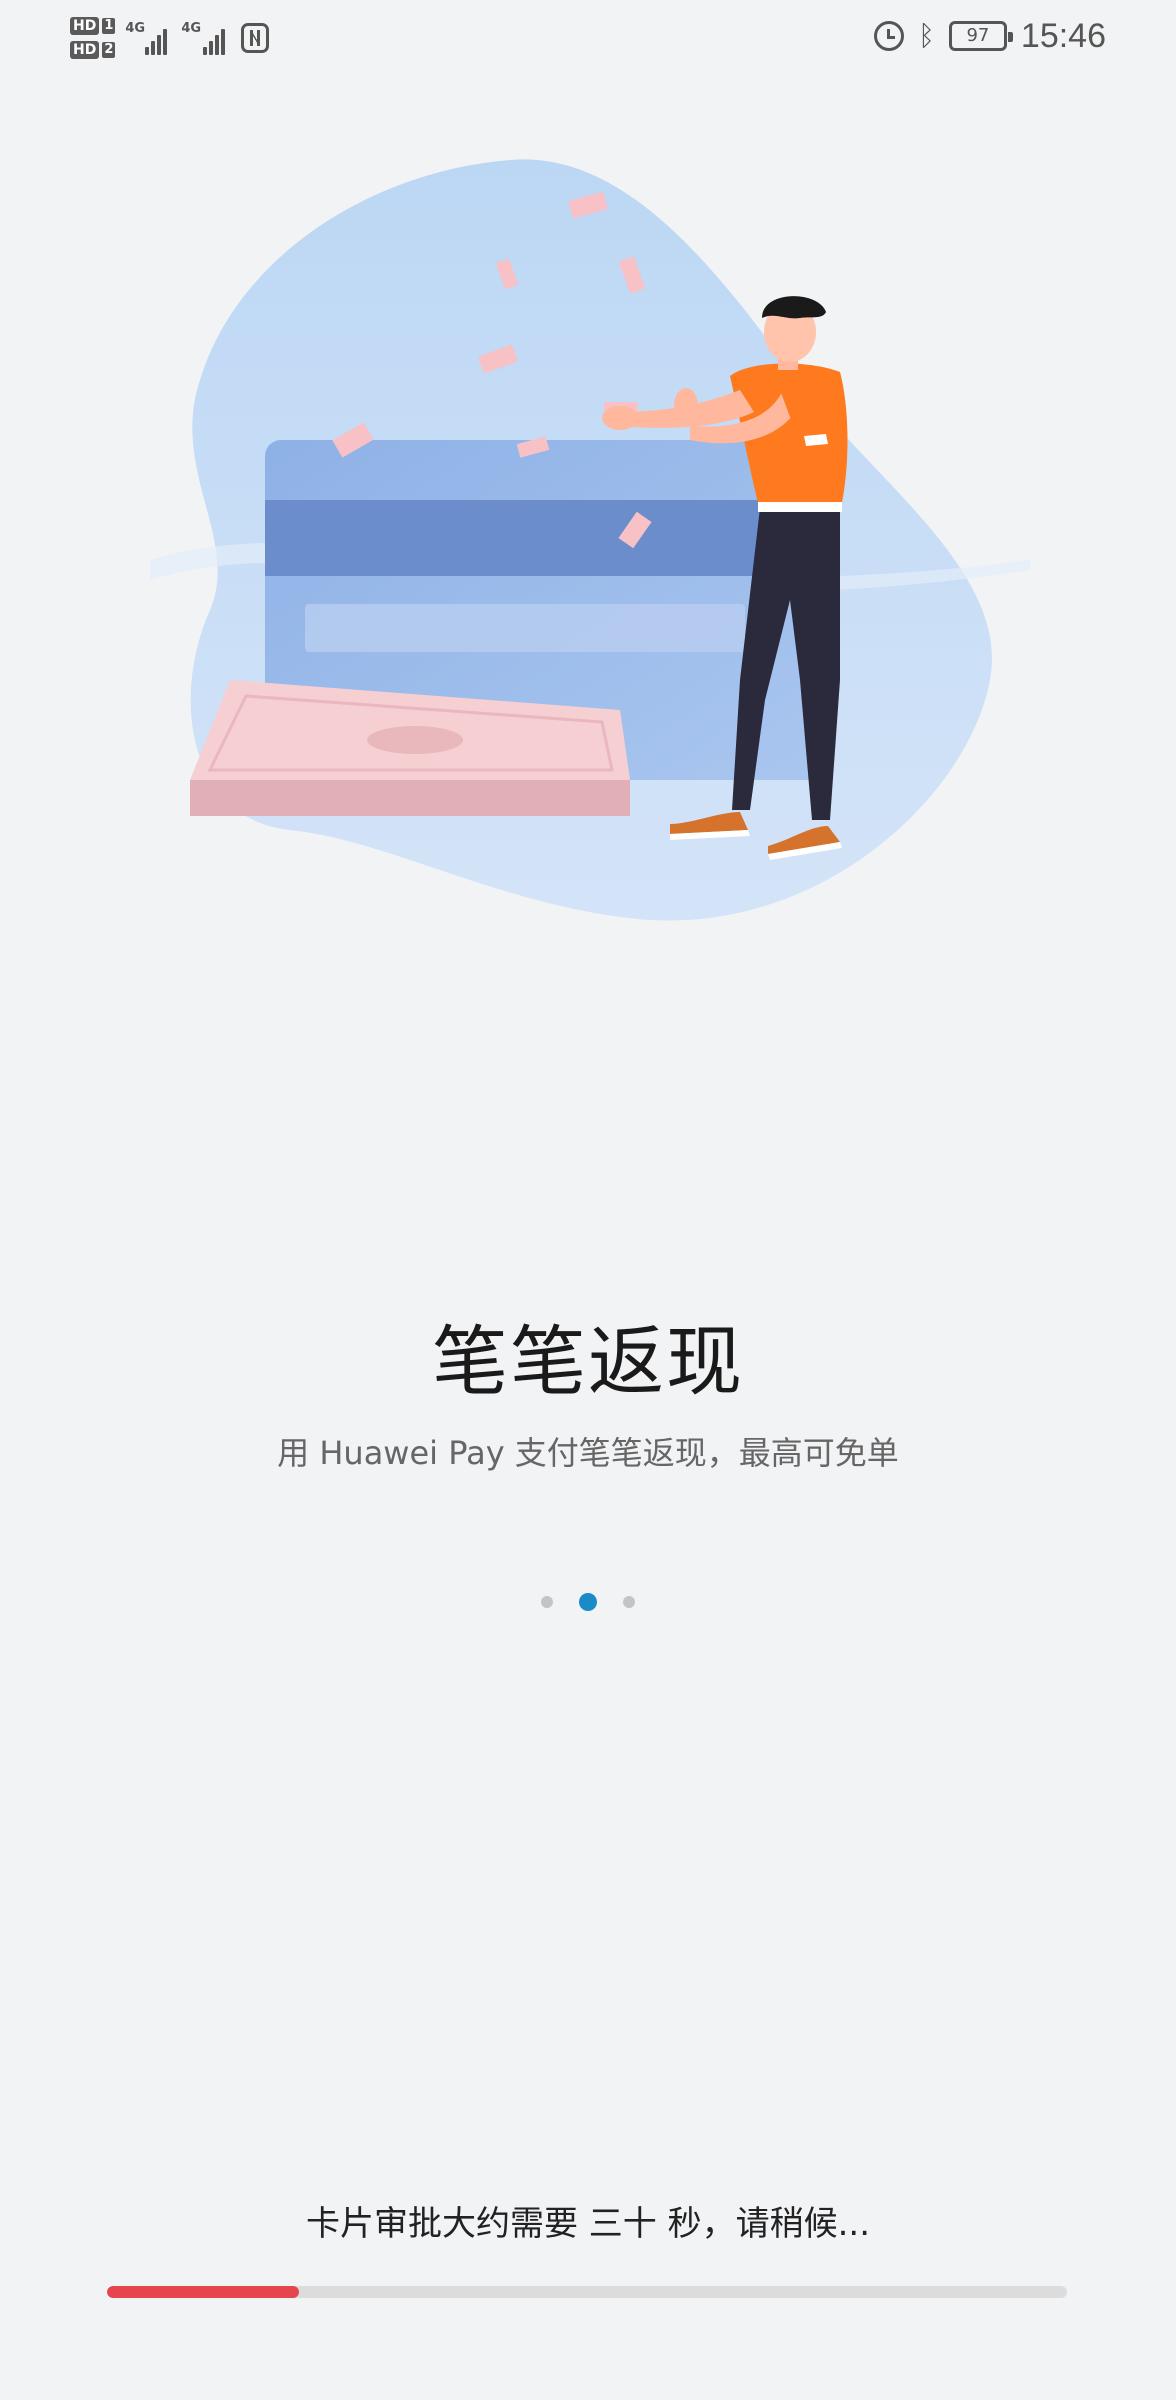 Image resolution: width=1176 pixels, height=2400 pixels. What do you see at coordinates (588, 1361) in the screenshot?
I see `page-title: 笔笔返现` at bounding box center [588, 1361].